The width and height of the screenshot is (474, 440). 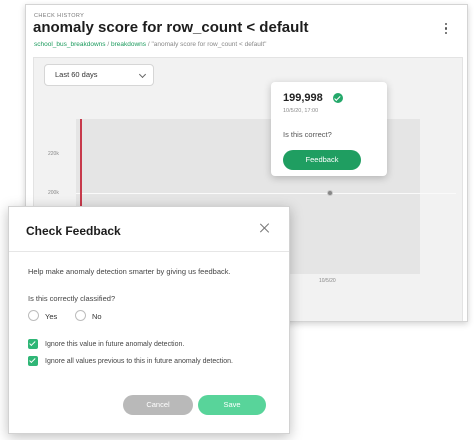 I want to click on page-title: anomaly score for row_count < default, so click(x=171, y=27).